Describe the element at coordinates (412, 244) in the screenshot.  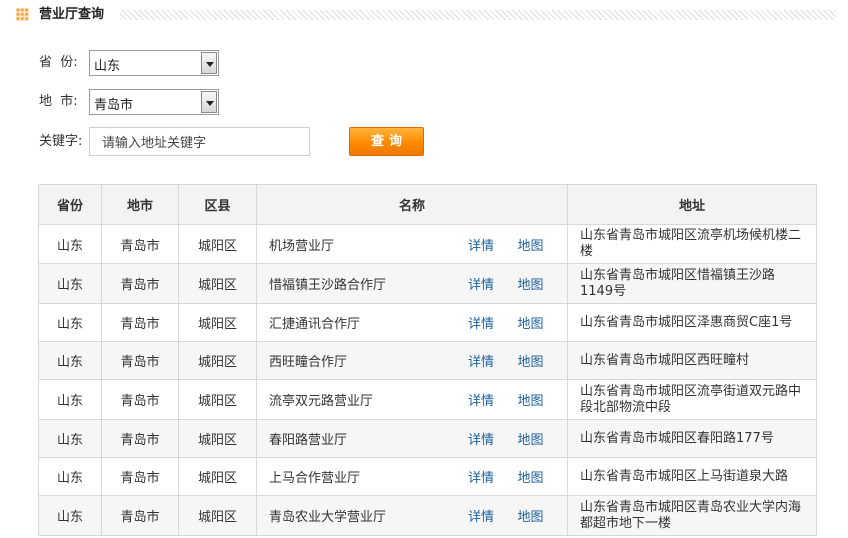
I see `cell-name: 机场营业厅 详情 地图` at that location.